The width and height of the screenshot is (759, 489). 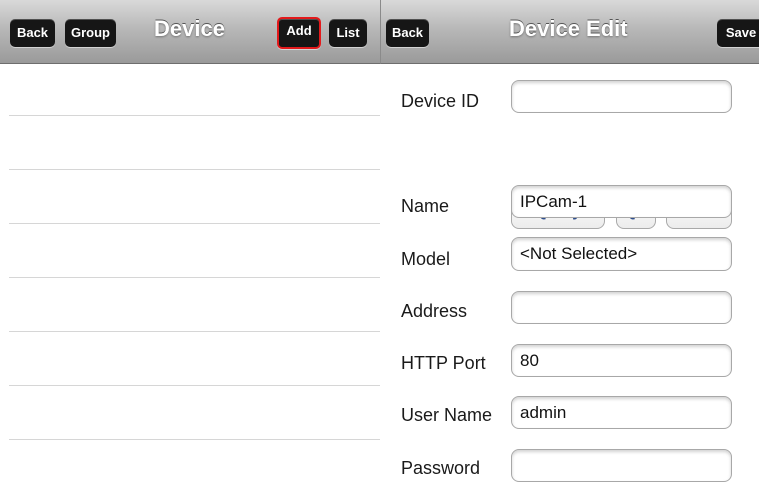 I want to click on add-device-button: Add, so click(x=299, y=33).